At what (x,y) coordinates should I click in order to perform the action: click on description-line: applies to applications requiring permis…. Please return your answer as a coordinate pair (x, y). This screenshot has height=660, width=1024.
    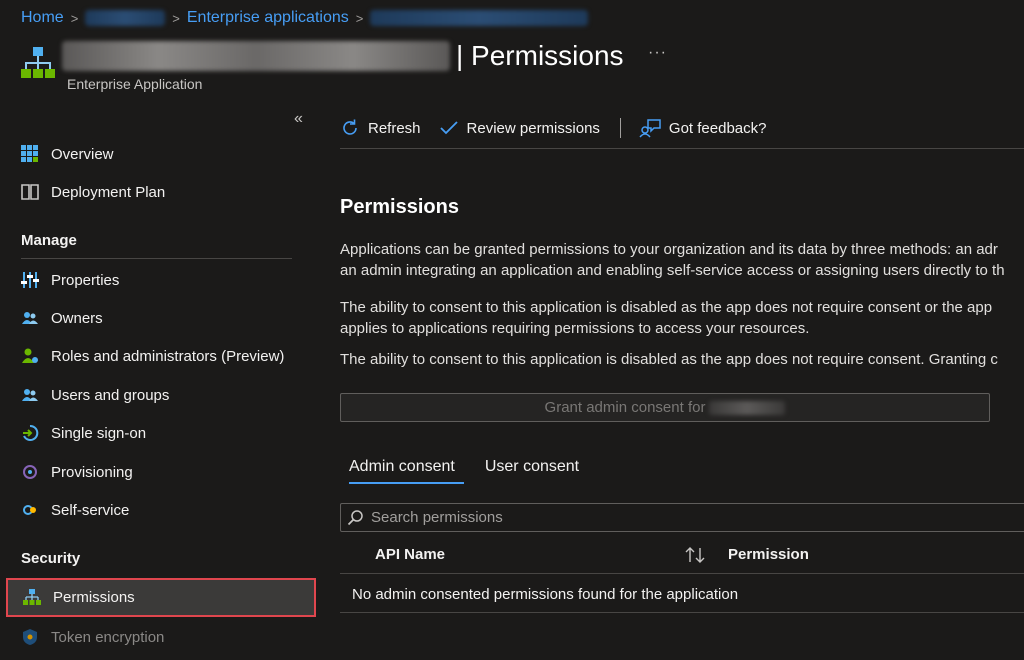
    Looking at the image, I should click on (575, 328).